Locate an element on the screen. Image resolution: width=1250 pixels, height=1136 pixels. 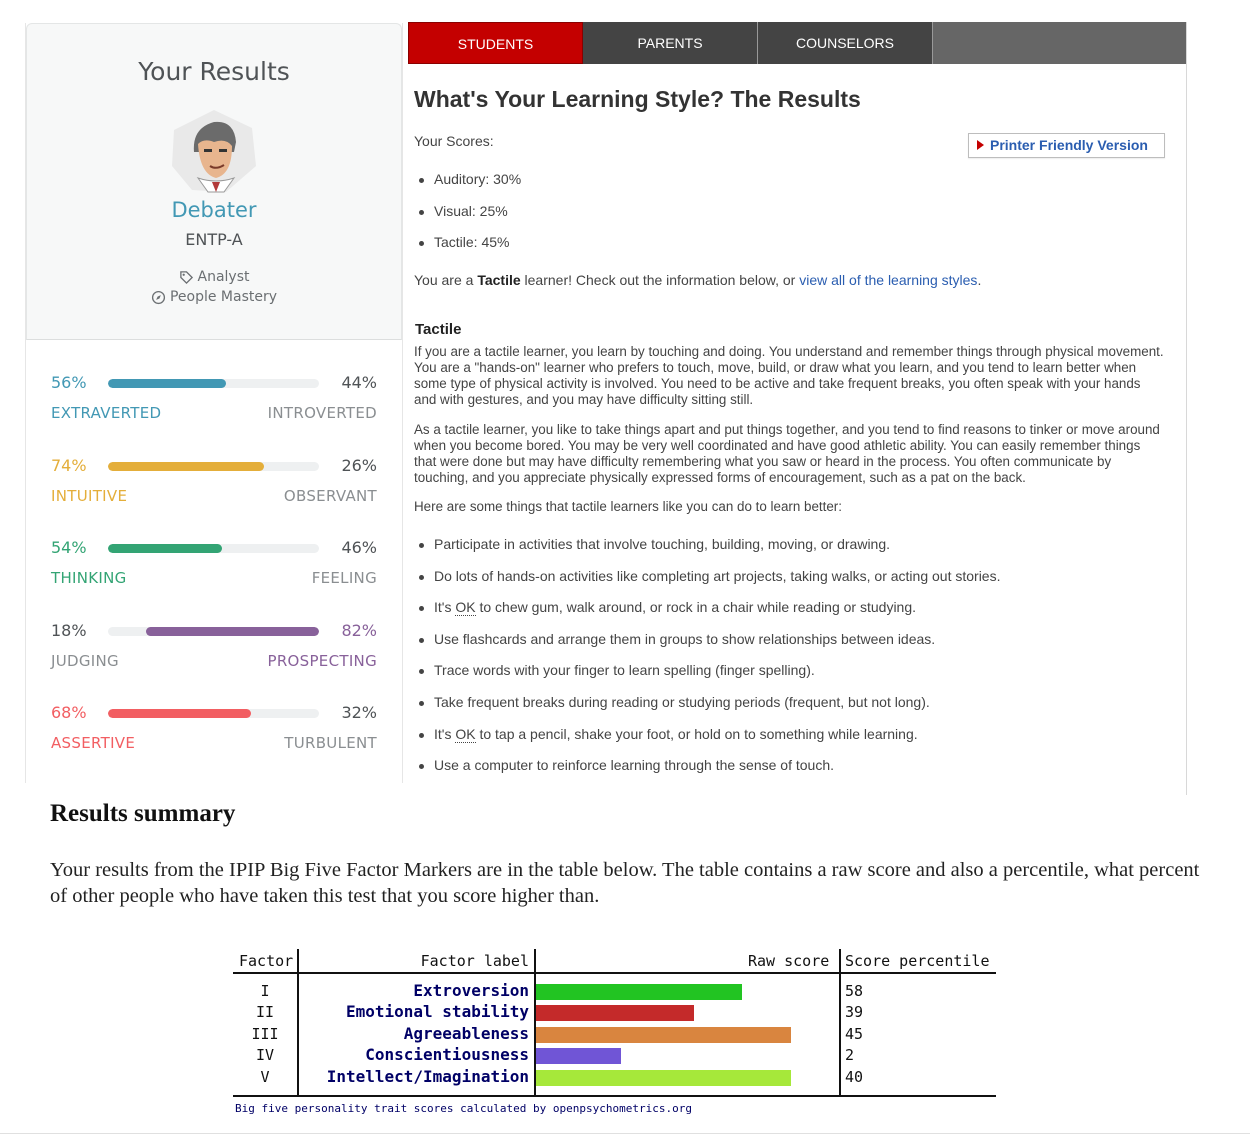
factor-label: Extroversion is located at coordinates (471, 990).